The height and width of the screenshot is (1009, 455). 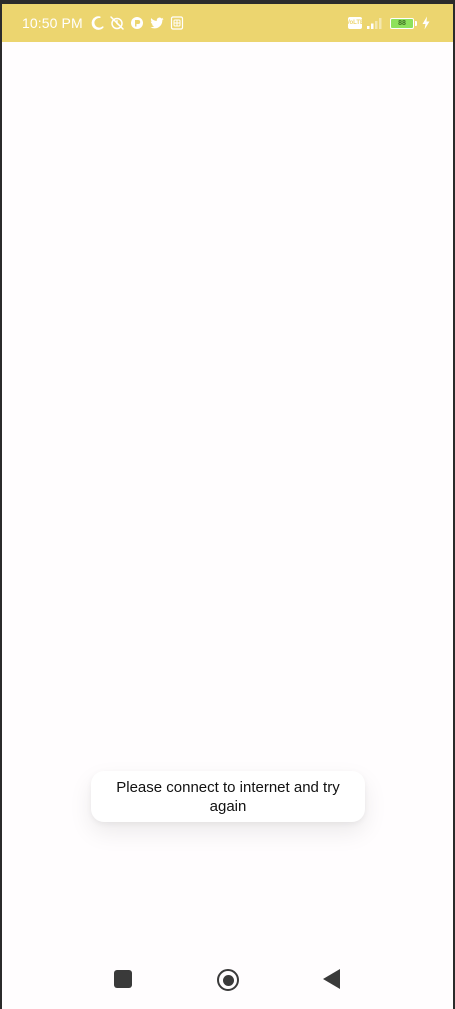 I want to click on home-dot, so click(x=228, y=980).